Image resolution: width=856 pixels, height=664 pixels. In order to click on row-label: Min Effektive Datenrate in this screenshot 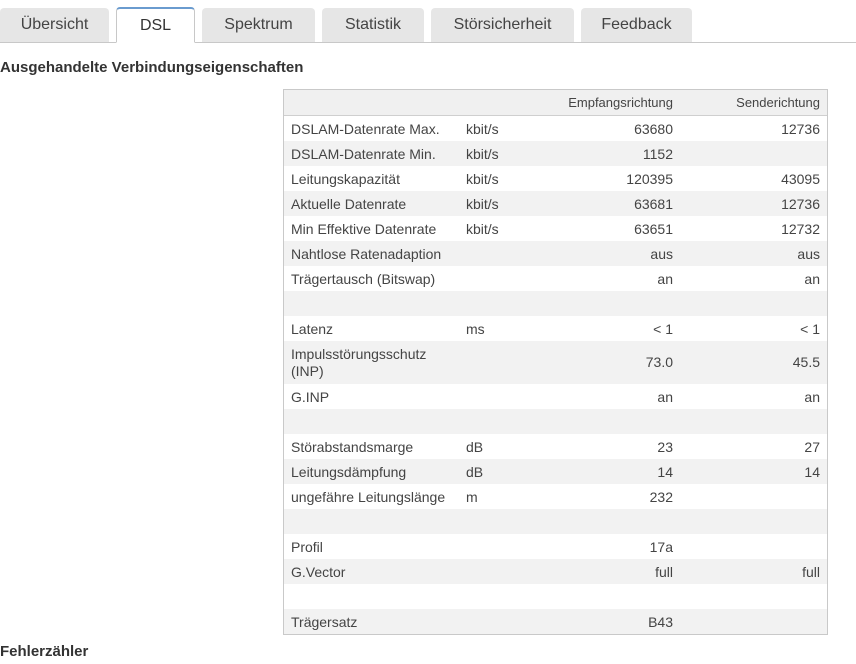, I will do `click(364, 229)`.